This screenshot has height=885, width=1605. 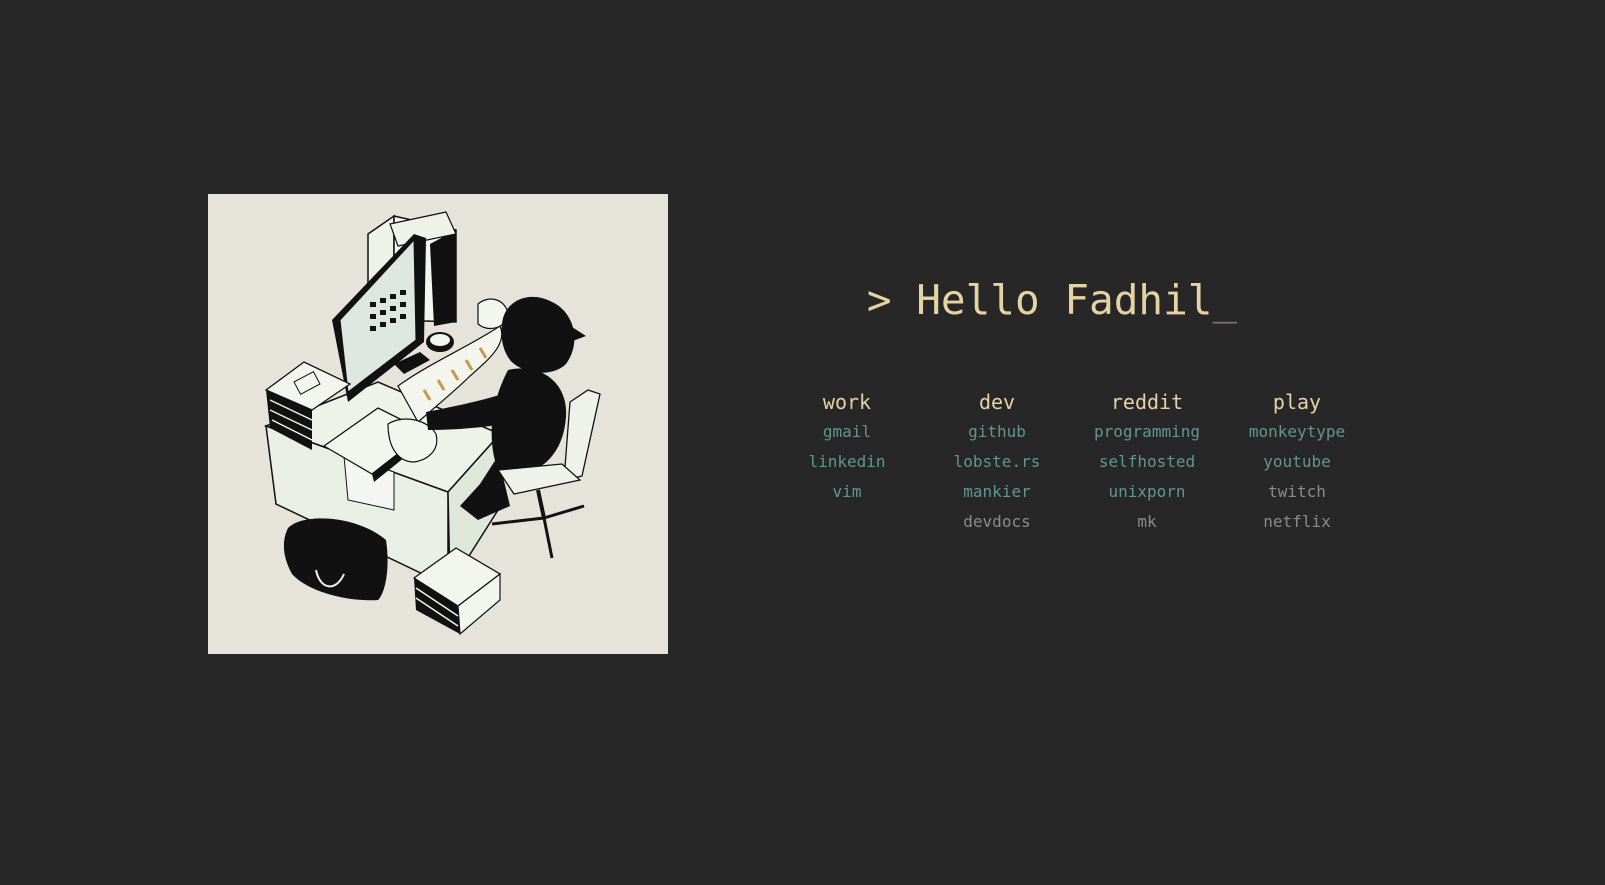 I want to click on greeting-cursor: _, so click(x=1225, y=300).